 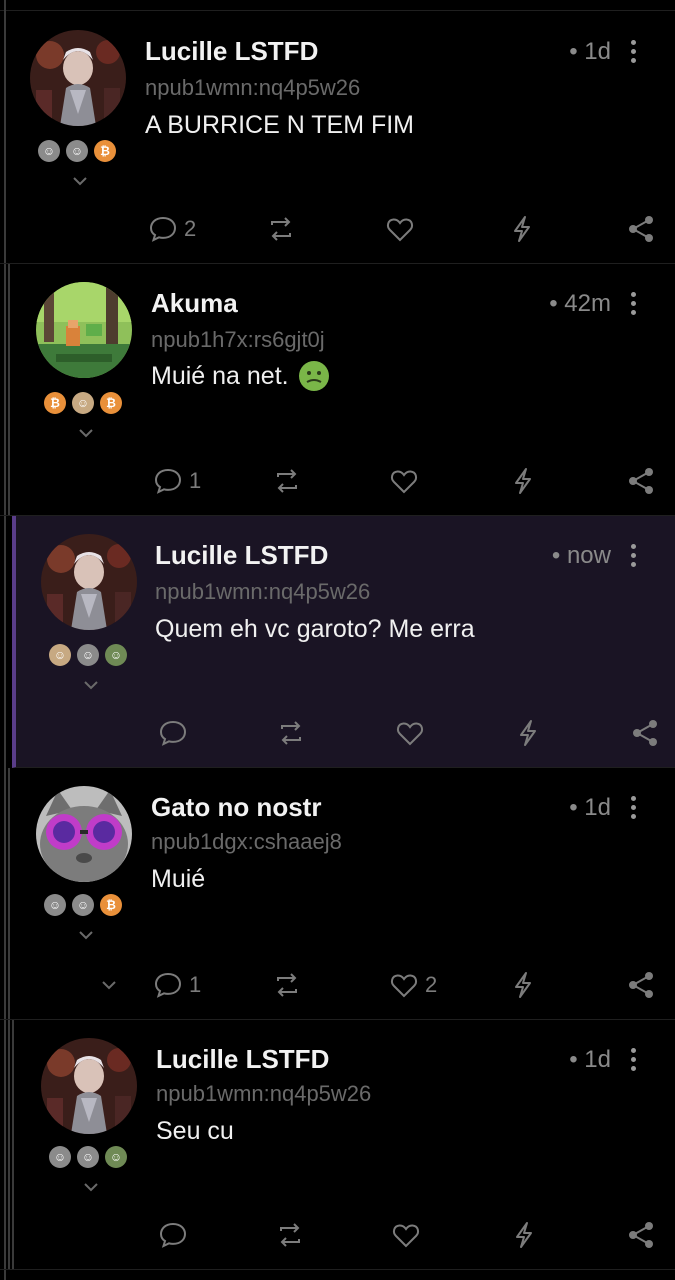 I want to click on note-content: A BURRICE N TEM FIM, so click(x=279, y=125).